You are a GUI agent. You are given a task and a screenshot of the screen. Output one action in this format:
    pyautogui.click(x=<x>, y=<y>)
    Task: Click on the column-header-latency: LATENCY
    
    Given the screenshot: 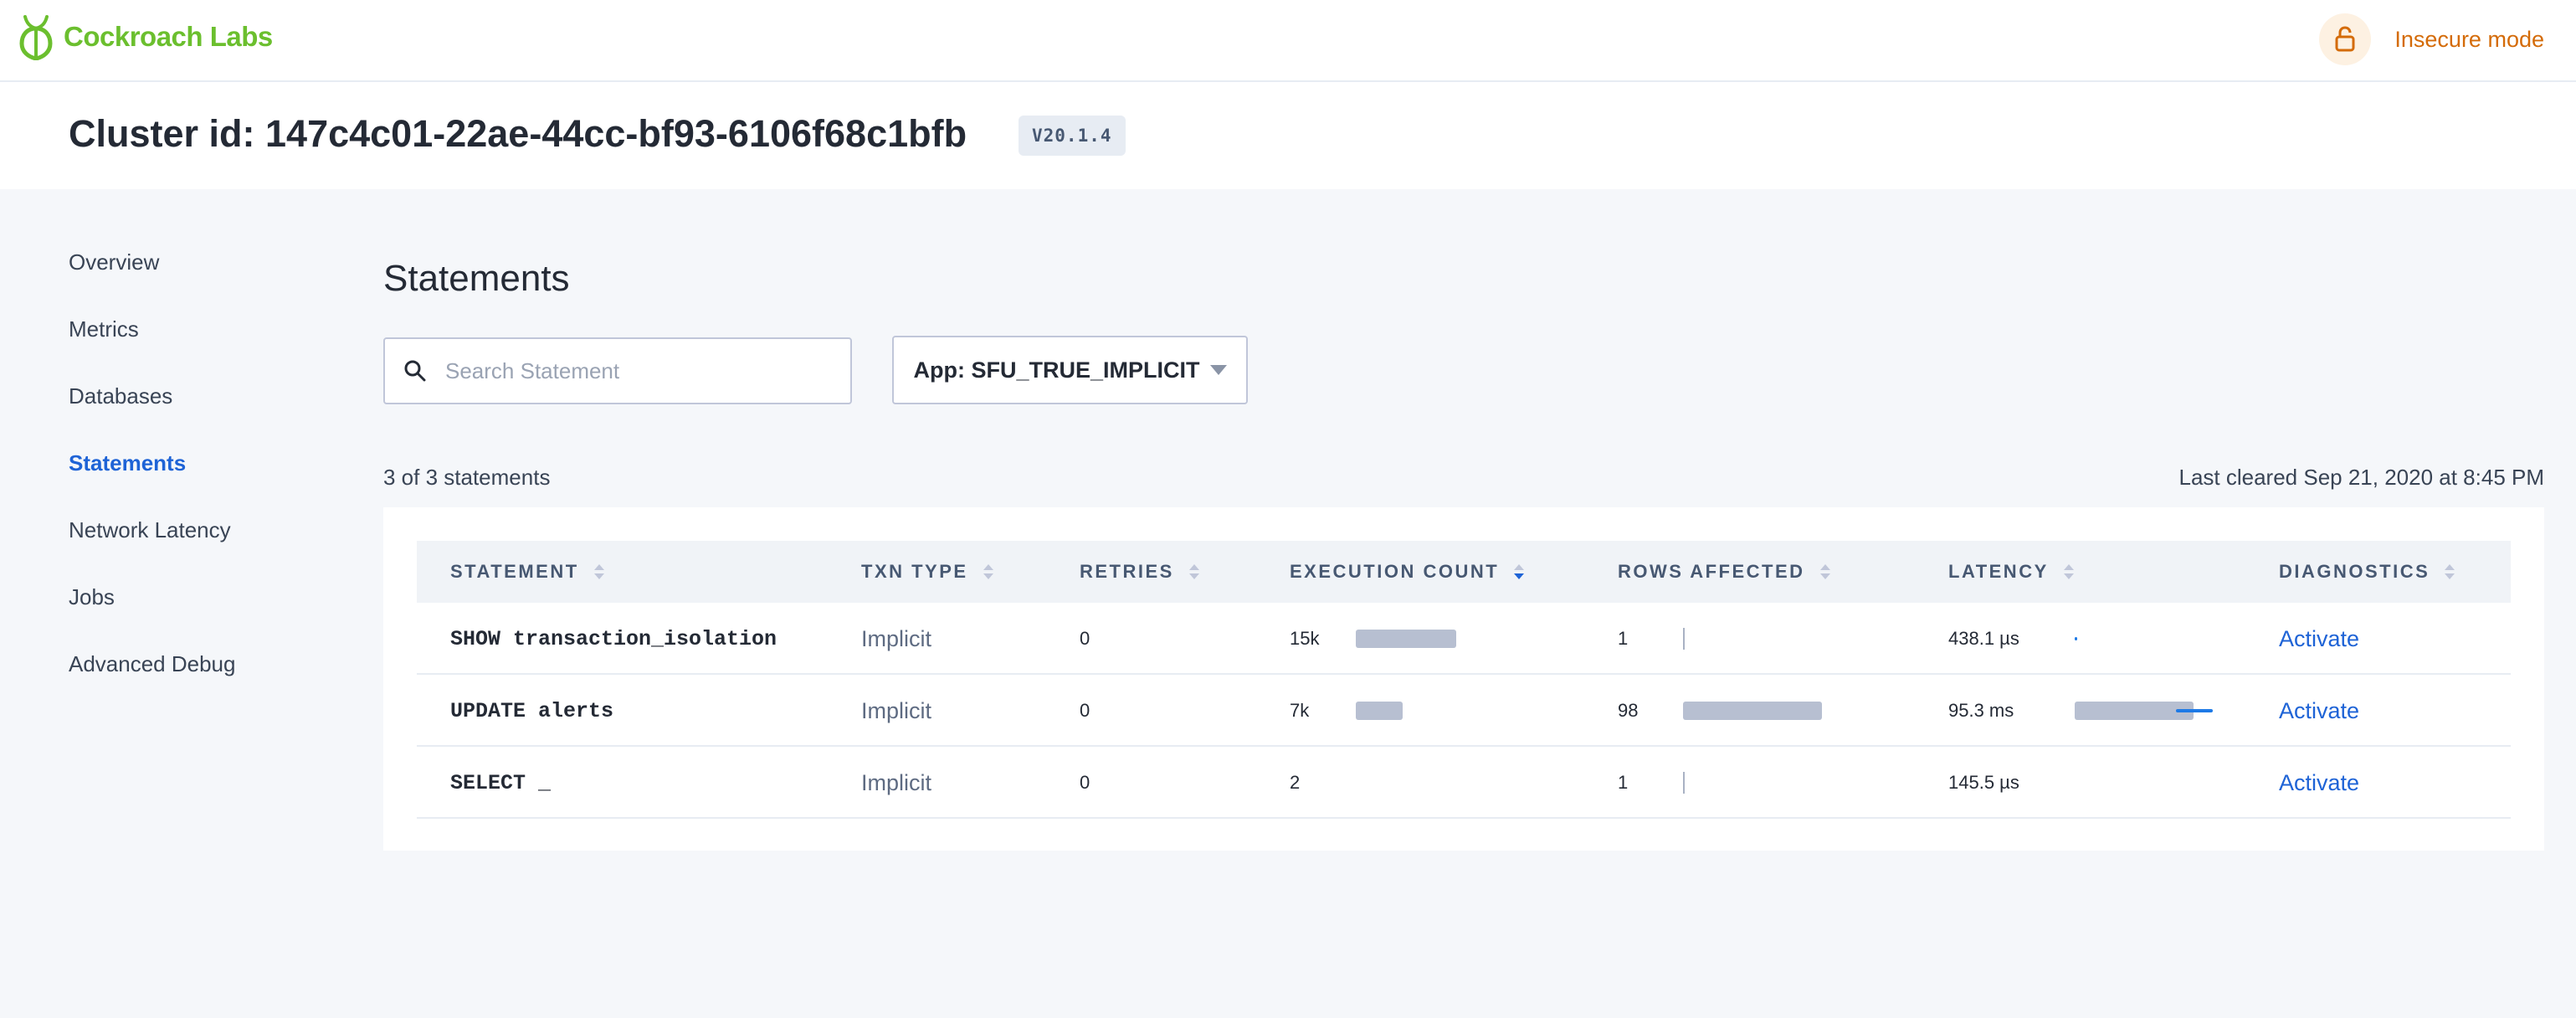 What is the action you would take?
    pyautogui.click(x=2011, y=572)
    